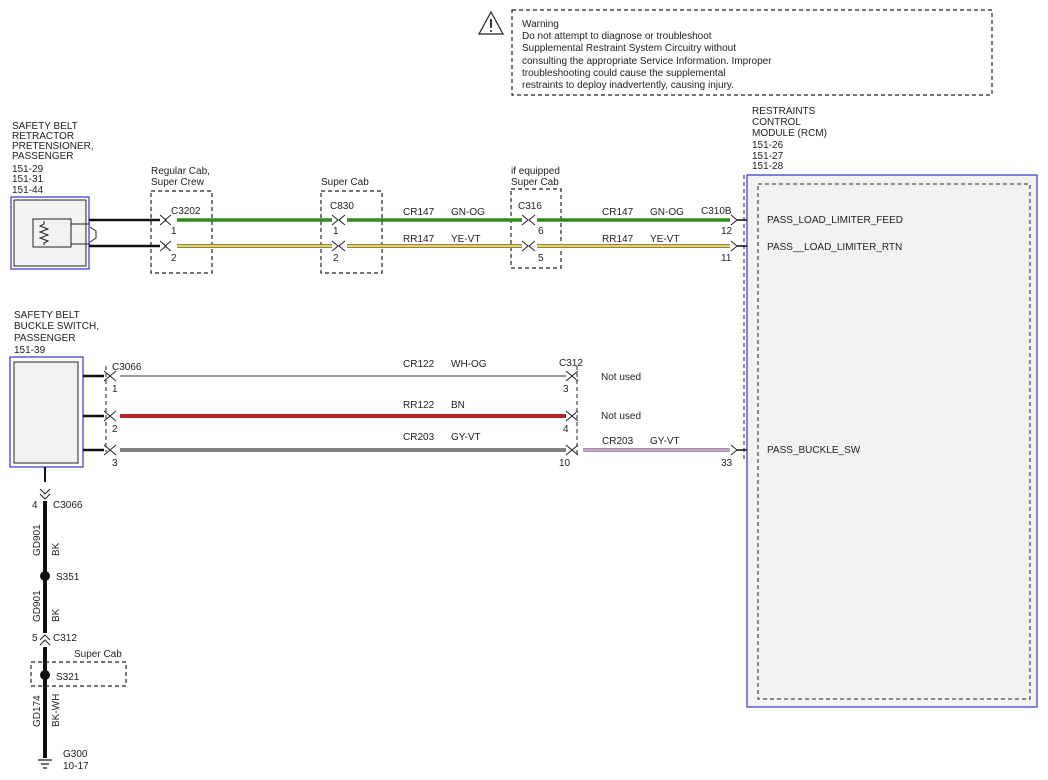 Image resolution: width=1048 pixels, height=780 pixels. Describe the element at coordinates (530, 206) in the screenshot. I see `connector-c316: C316` at that location.